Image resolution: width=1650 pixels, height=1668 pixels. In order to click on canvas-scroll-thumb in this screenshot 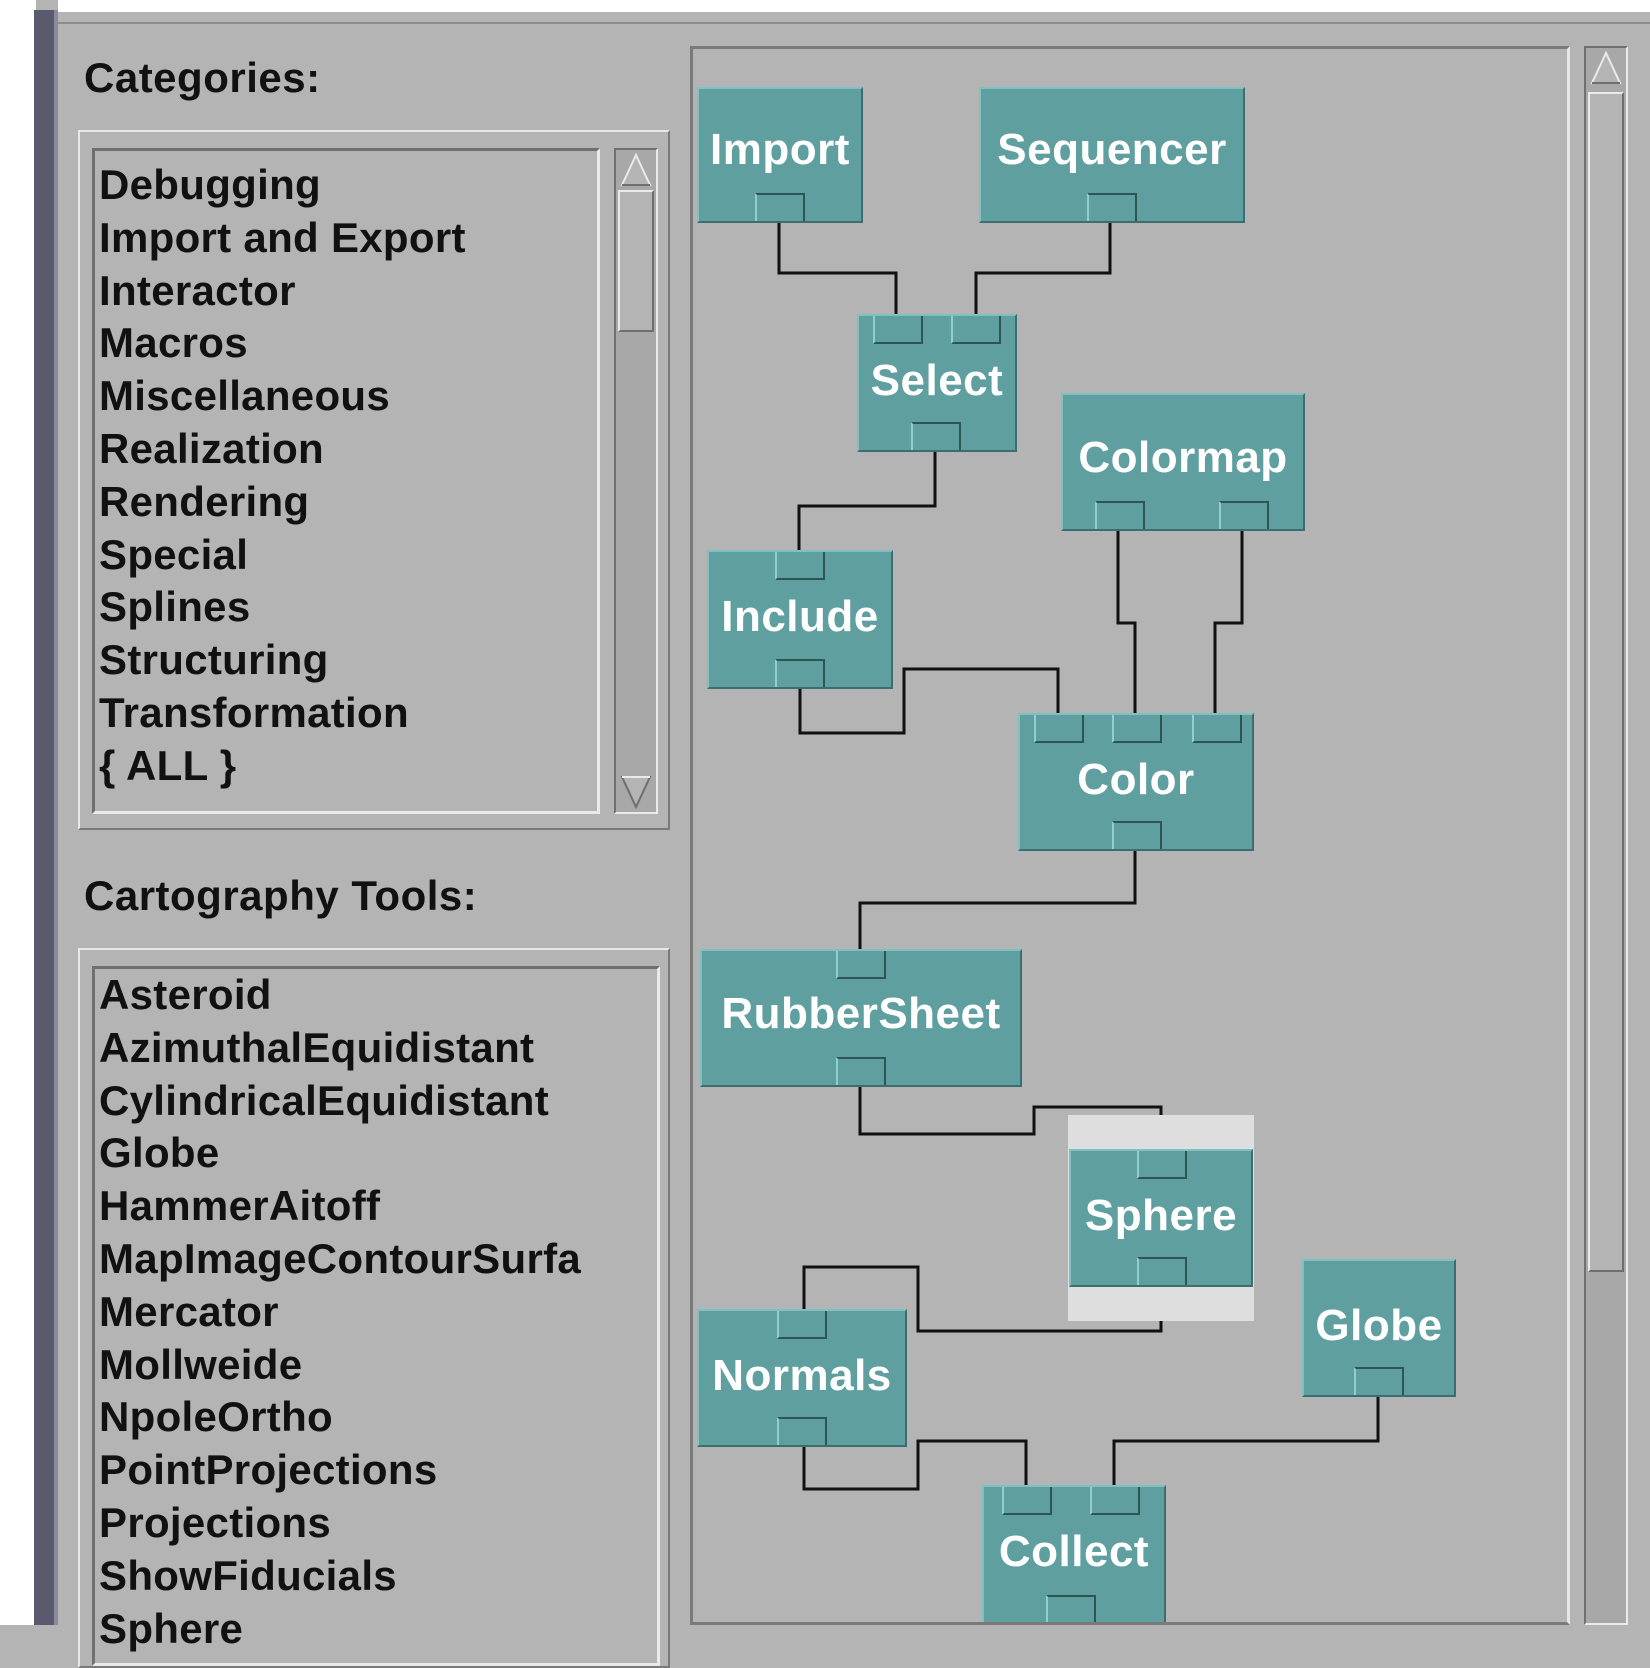, I will do `click(1606, 682)`.